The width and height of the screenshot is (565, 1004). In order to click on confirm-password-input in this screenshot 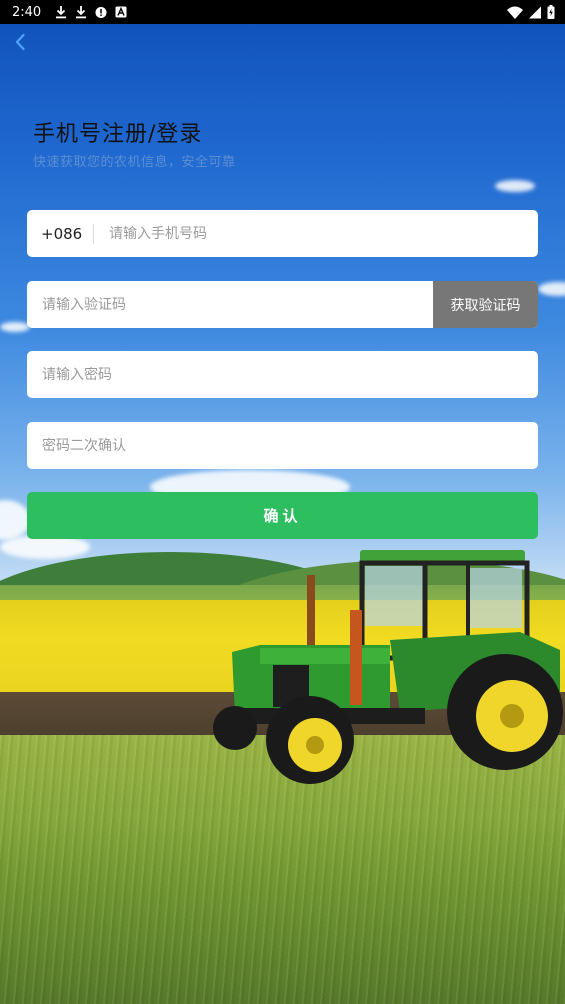, I will do `click(282, 445)`.